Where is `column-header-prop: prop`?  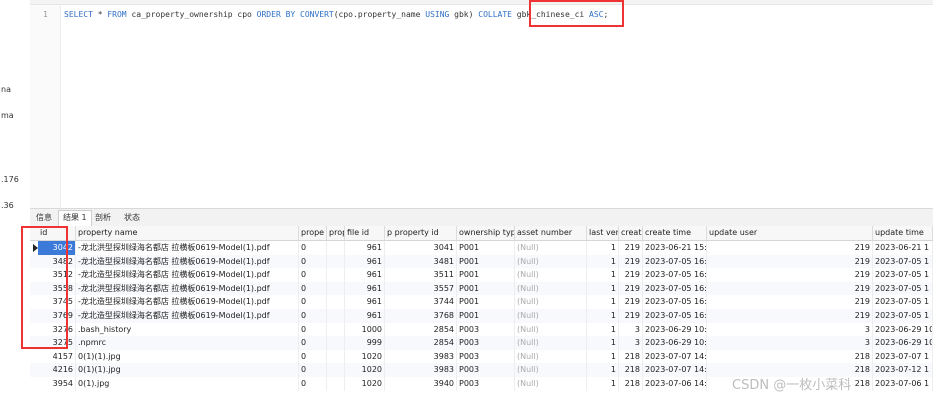
column-header-prop: prop is located at coordinates (336, 233).